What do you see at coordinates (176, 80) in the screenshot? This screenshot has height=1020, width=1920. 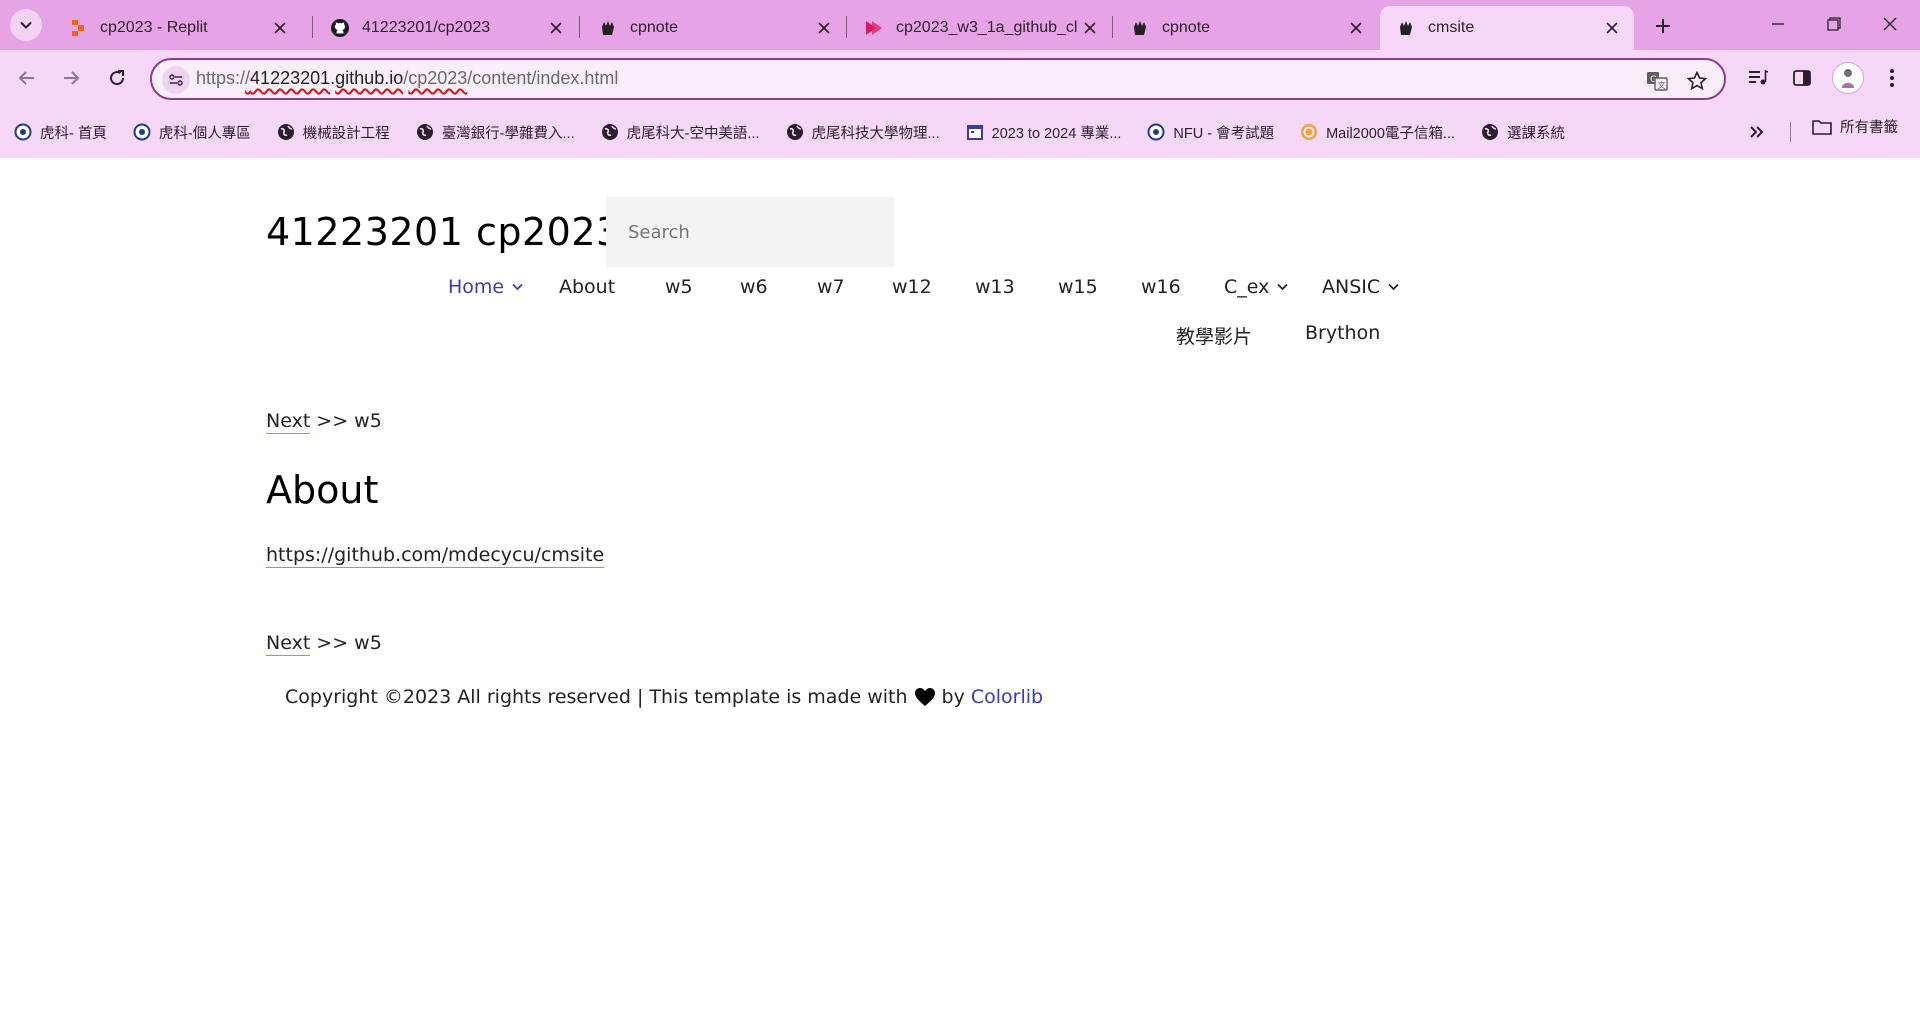 I see `site-info-icon` at bounding box center [176, 80].